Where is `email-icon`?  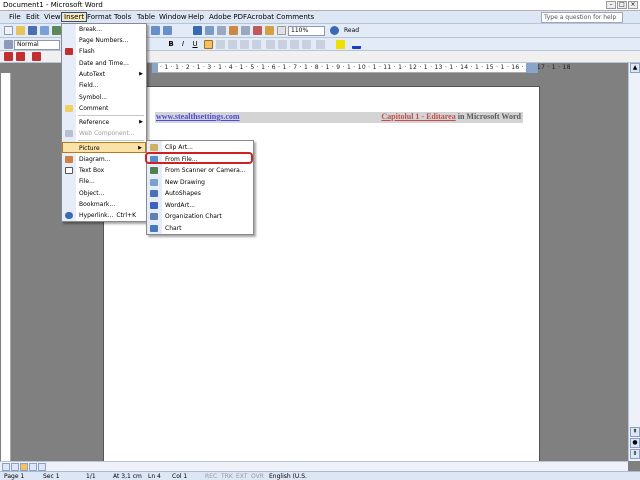 email-icon is located at coordinates (56, 30).